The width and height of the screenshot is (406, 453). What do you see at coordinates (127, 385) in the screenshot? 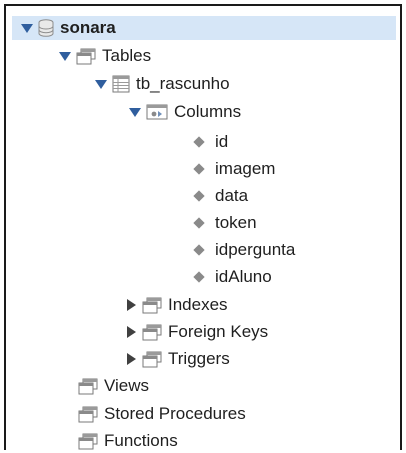
I see `views-label: Views` at bounding box center [127, 385].